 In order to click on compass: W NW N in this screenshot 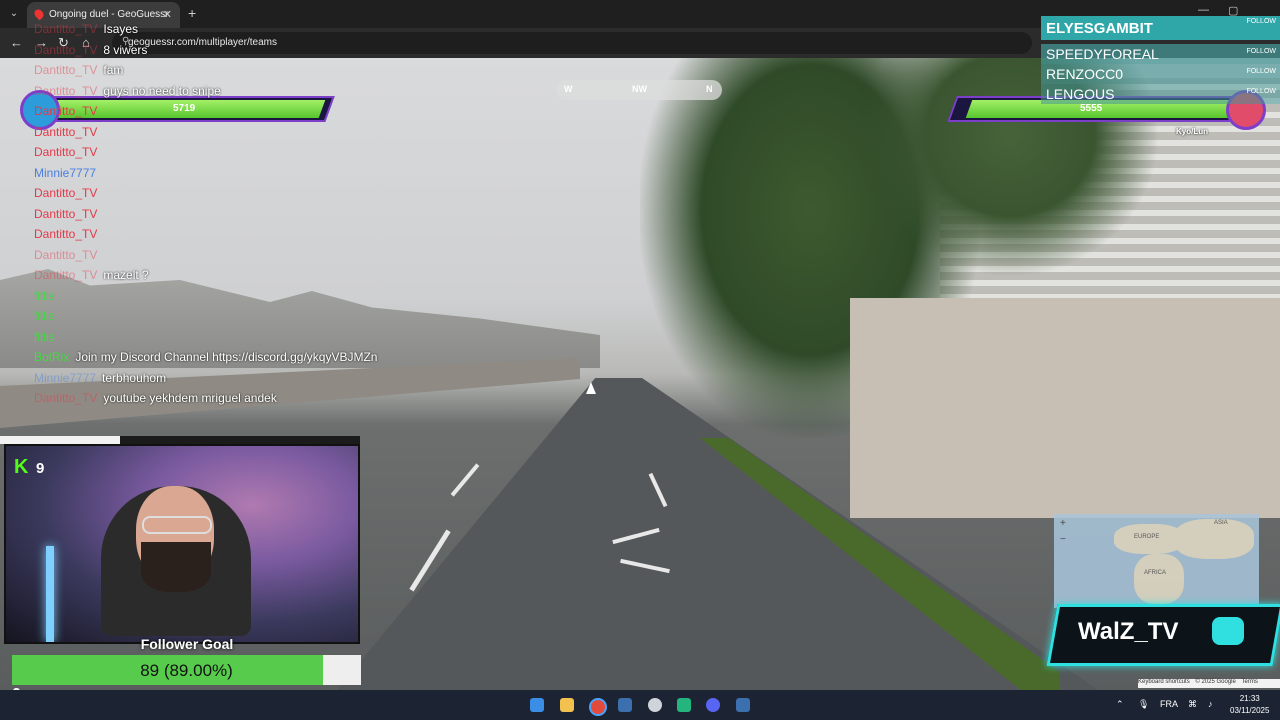, I will do `click(639, 90)`.